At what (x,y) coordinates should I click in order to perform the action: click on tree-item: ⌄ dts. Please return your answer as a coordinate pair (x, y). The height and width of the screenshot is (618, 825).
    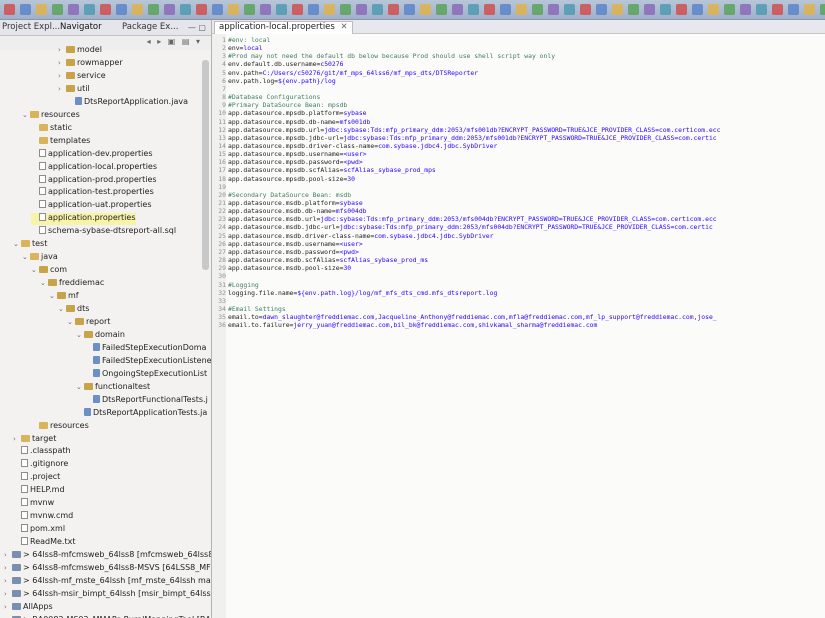
    Looking at the image, I should click on (73, 310).